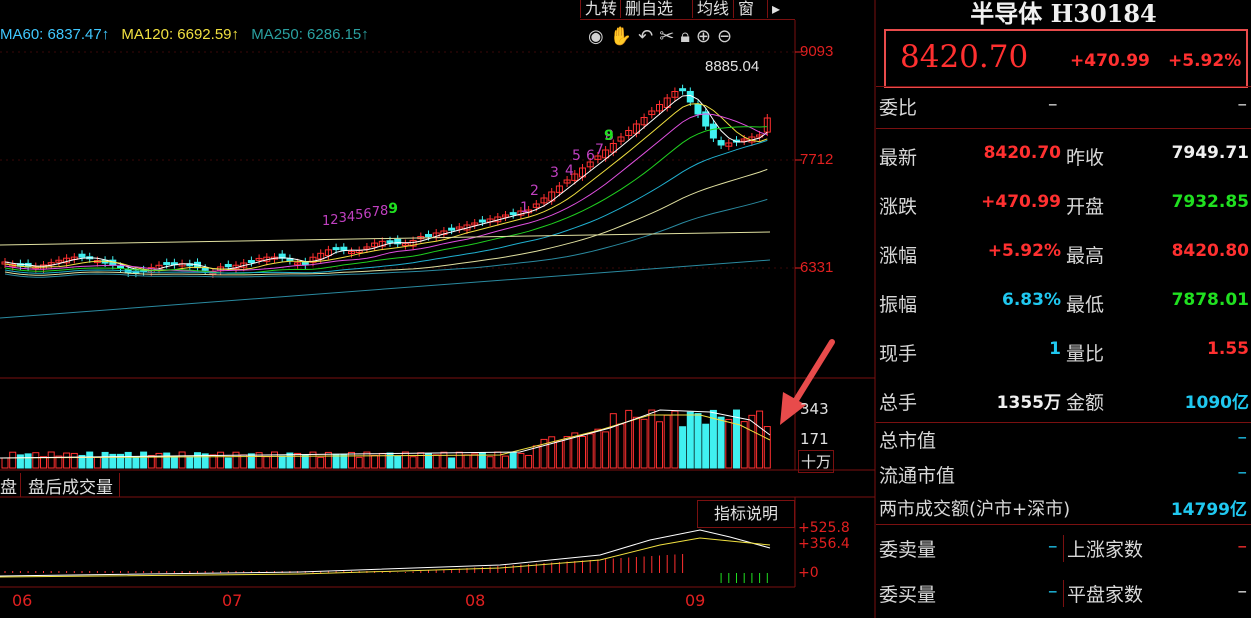 This screenshot has height=618, width=1251. What do you see at coordinates (1103, 548) in the screenshot?
I see `up-count-label: 上涨家数` at bounding box center [1103, 548].